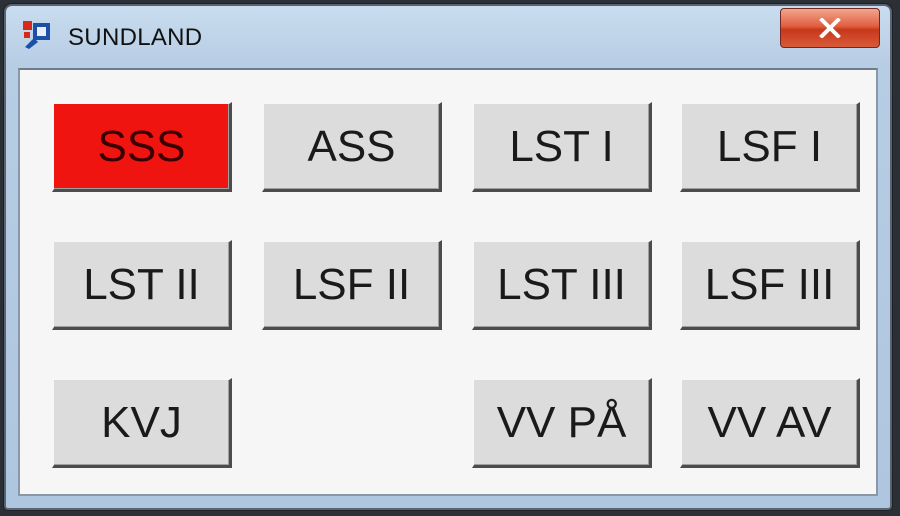 Image resolution: width=900 pixels, height=516 pixels. I want to click on lst-iii-button: LST III, so click(562, 285).